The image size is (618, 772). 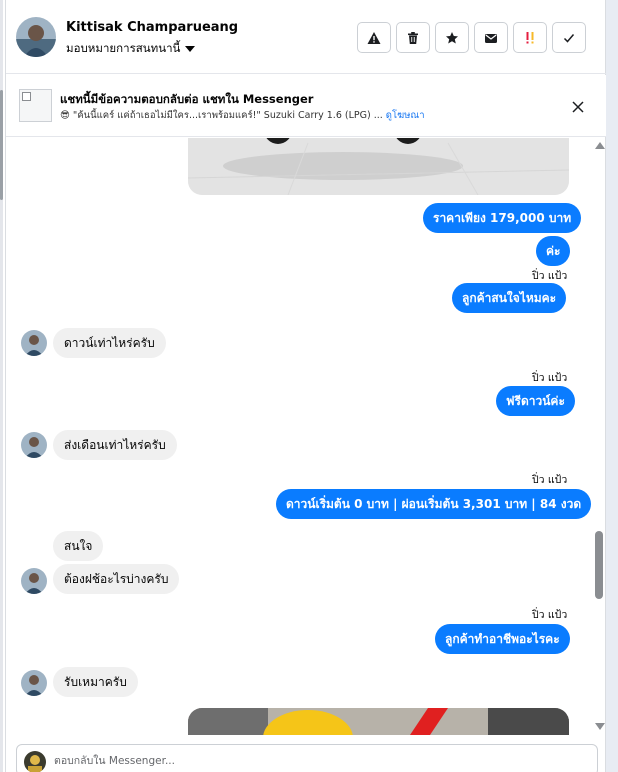 What do you see at coordinates (612, 386) in the screenshot?
I see `page-edge` at bounding box center [612, 386].